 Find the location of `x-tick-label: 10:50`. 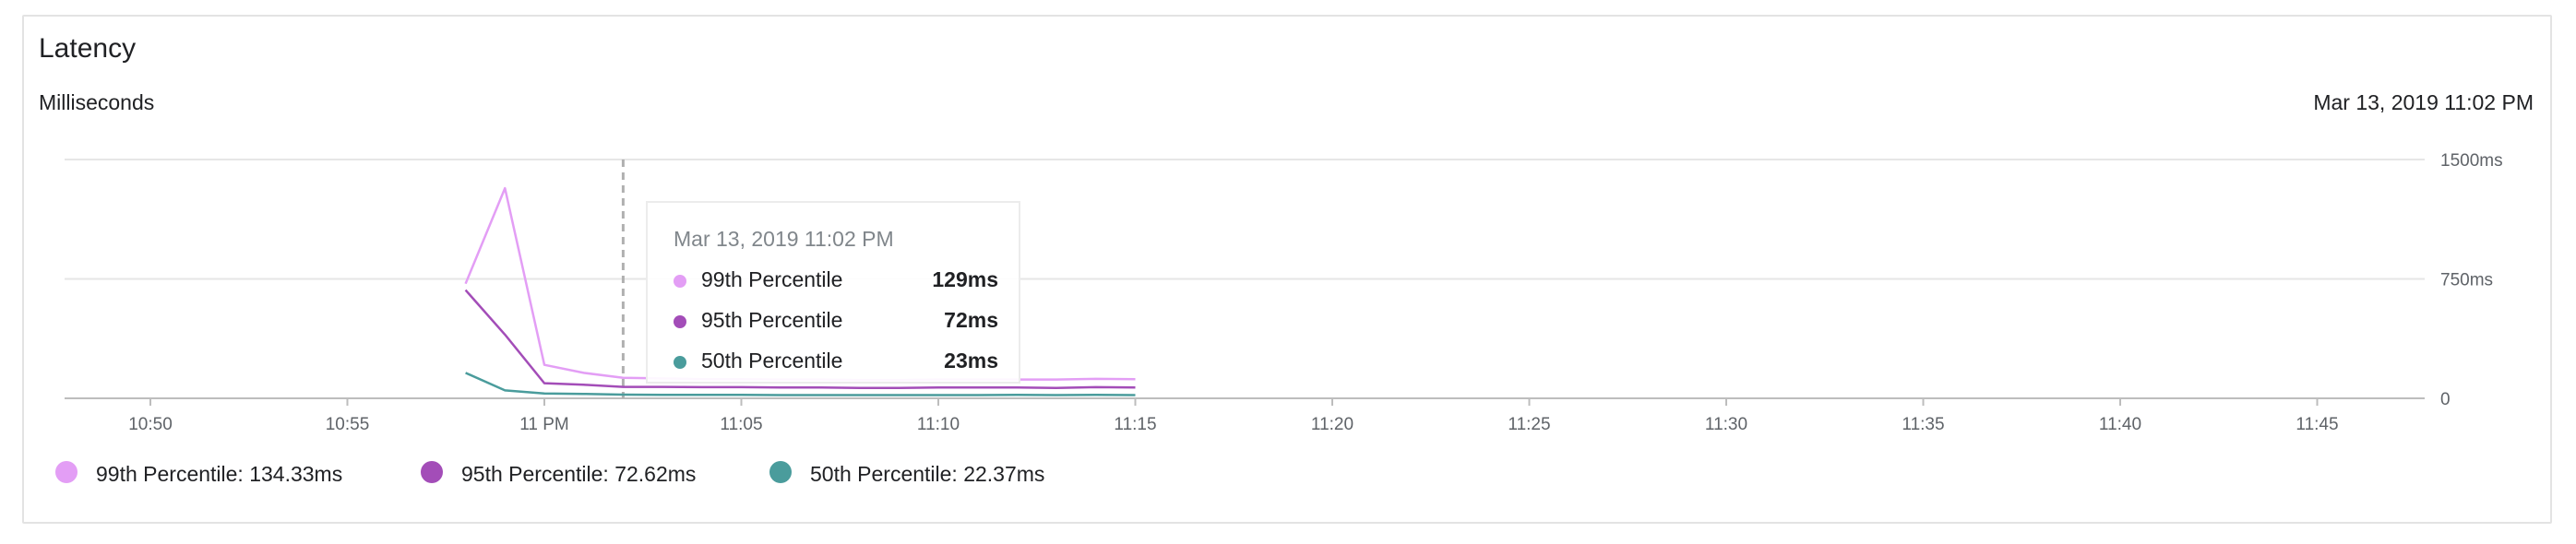

x-tick-label: 10:50 is located at coordinates (150, 424).